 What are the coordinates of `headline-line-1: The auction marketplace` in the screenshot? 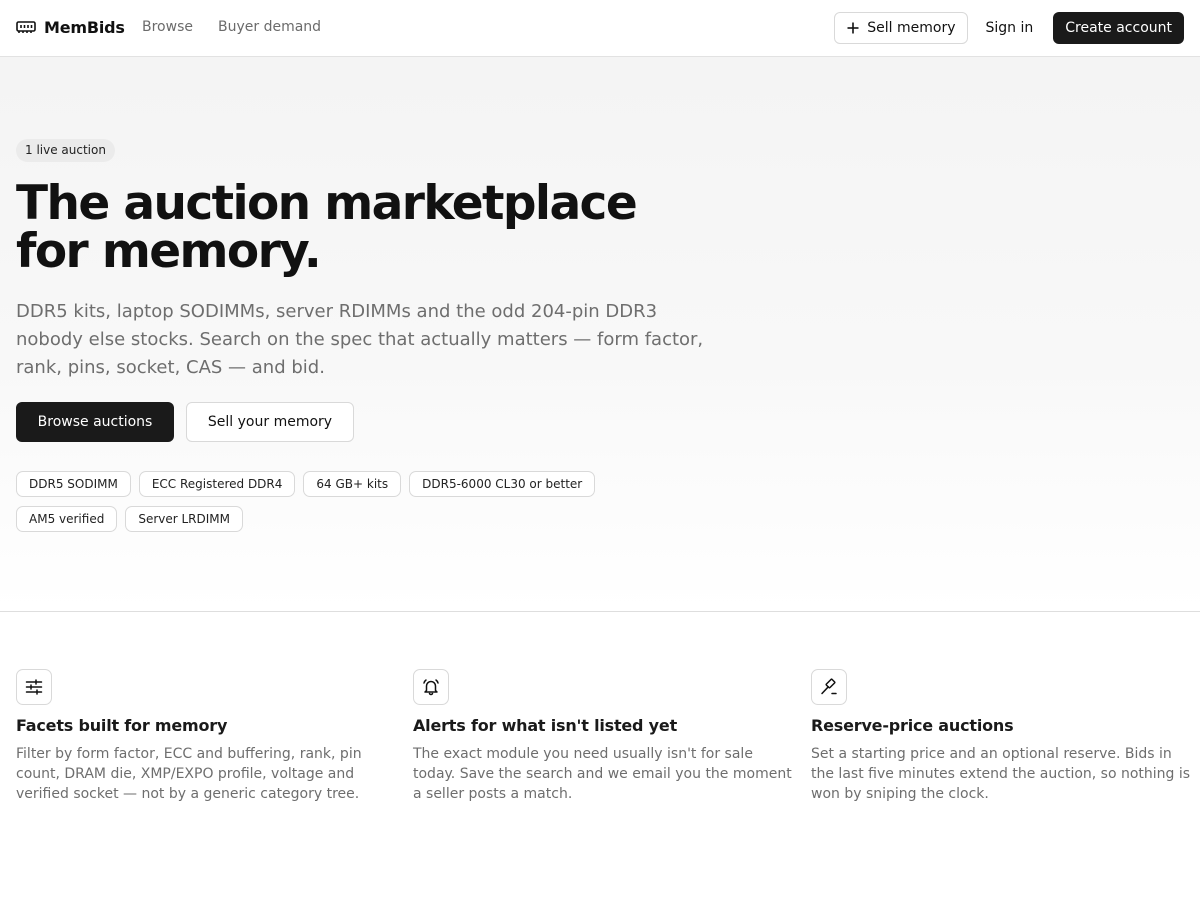 It's located at (327, 203).